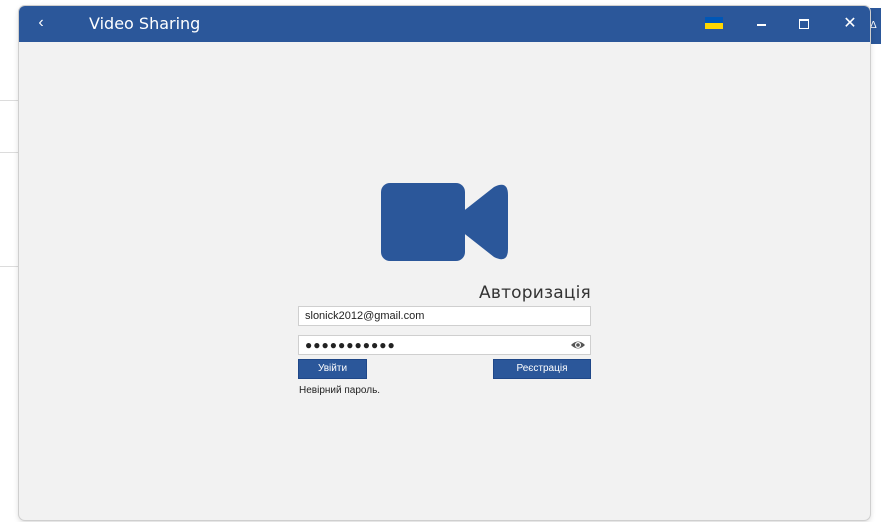  I want to click on eye-icon, so click(578, 345).